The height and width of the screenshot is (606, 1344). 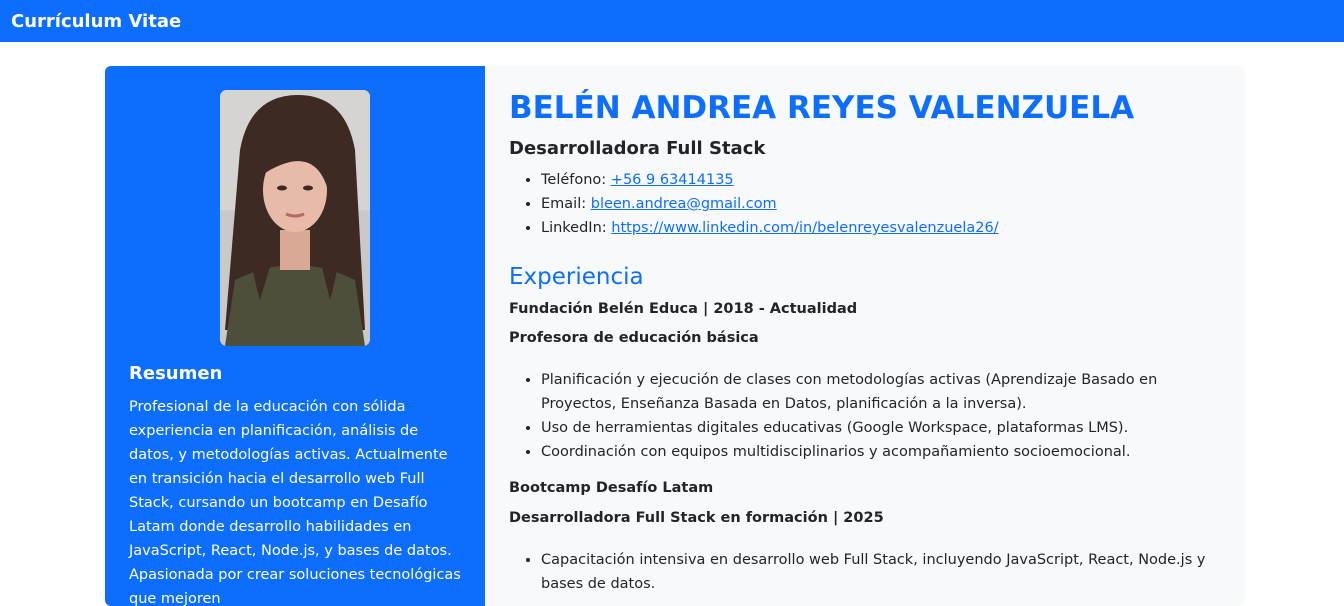 I want to click on profile-photo-illustration, so click(x=295, y=218).